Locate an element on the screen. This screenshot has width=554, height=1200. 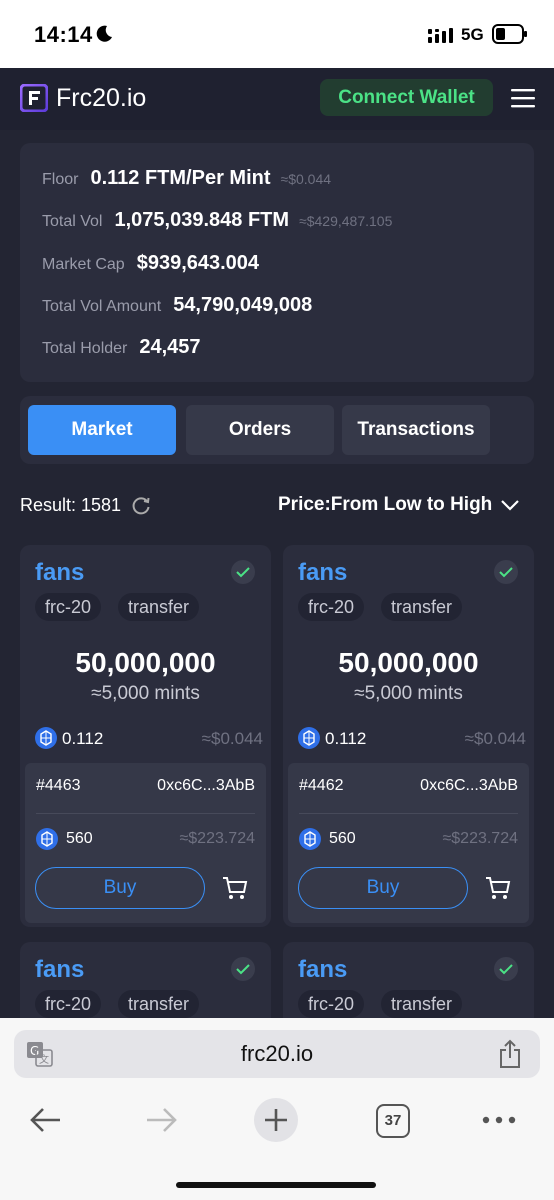
address-bar: G 文 frc20.io is located at coordinates (277, 1054).